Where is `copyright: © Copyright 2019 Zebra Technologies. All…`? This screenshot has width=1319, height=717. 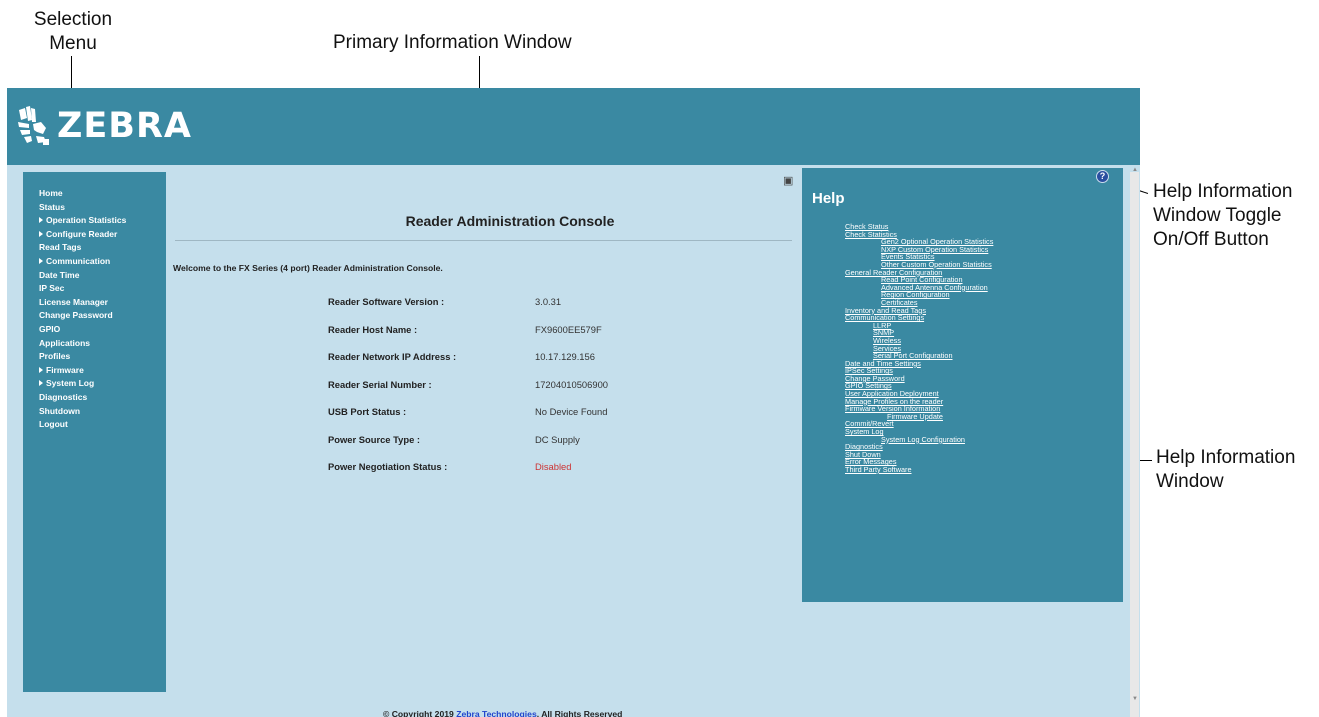 copyright: © Copyright 2019 Zebra Technologies. All… is located at coordinates (502, 713).